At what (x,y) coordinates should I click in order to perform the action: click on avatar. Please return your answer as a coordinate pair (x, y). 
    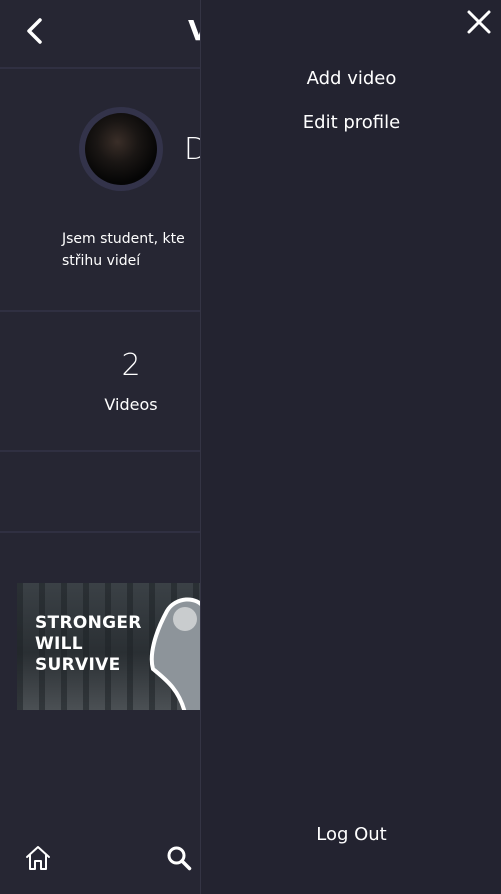
    Looking at the image, I should click on (121, 149).